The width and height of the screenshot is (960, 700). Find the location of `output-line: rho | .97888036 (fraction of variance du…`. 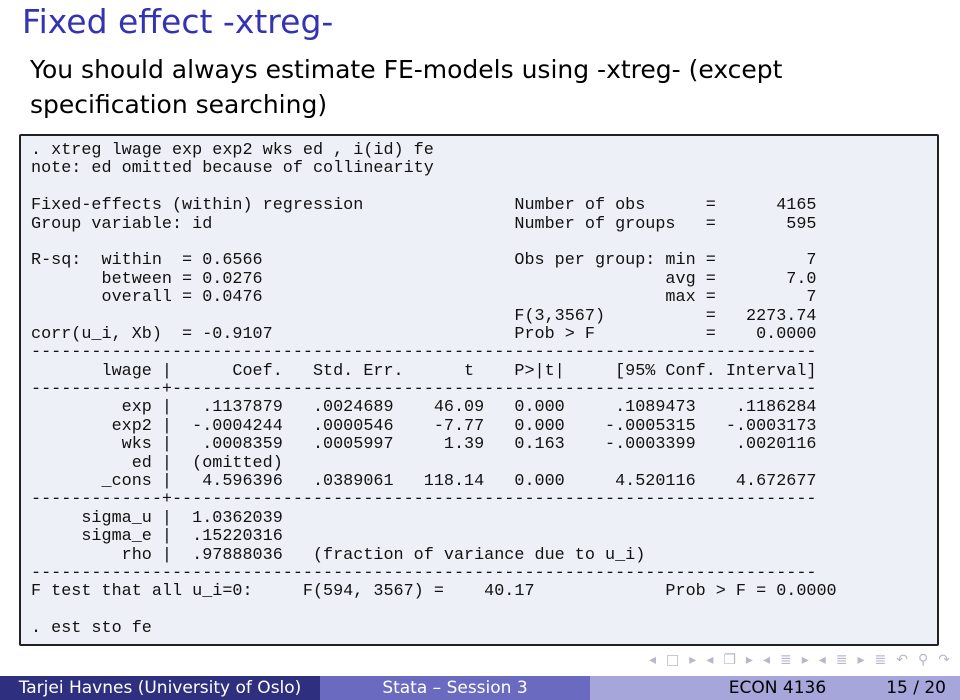

output-line: rho | .97888036 (fraction of variance du… is located at coordinates (338, 555).